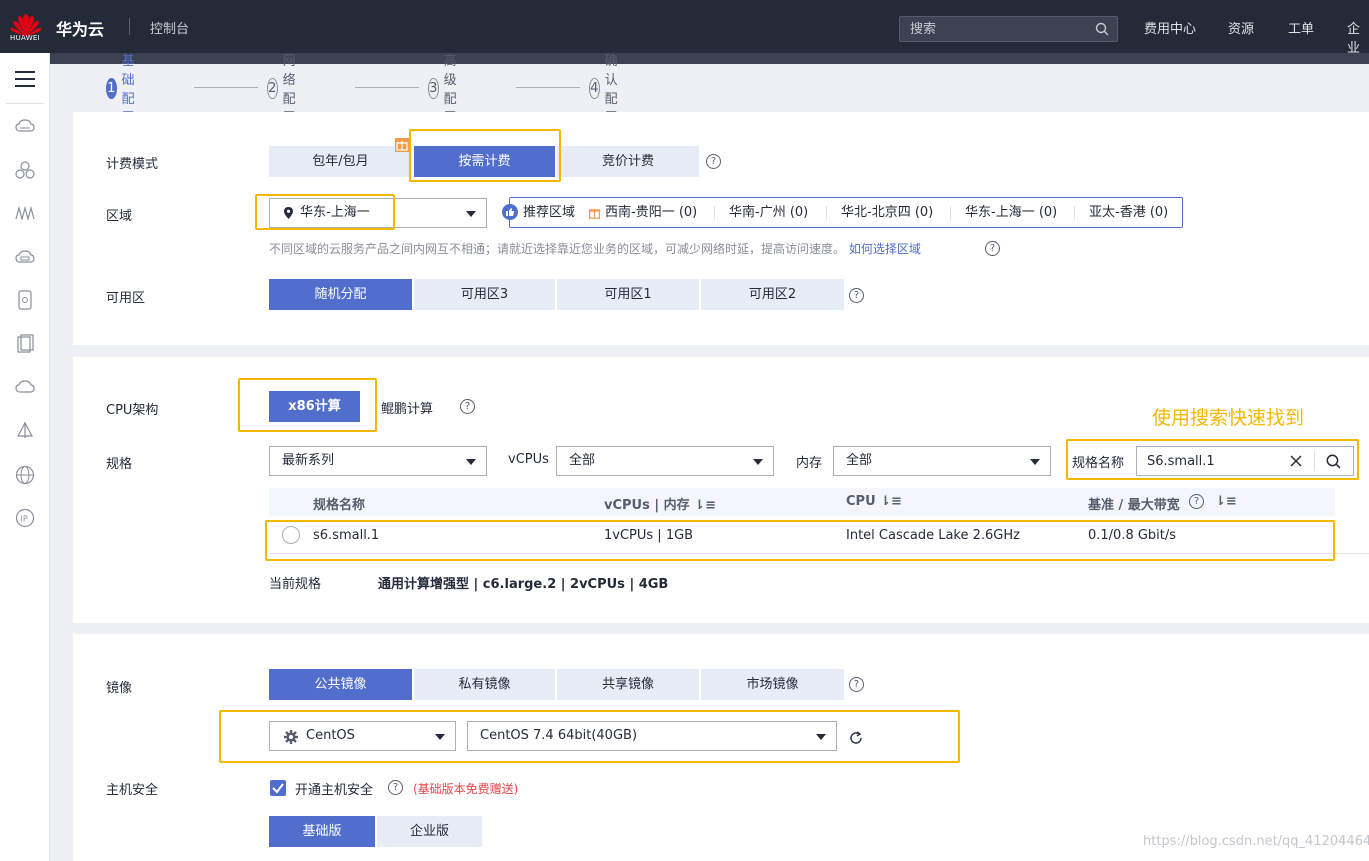 The height and width of the screenshot is (861, 1369). What do you see at coordinates (1358, 37) in the screenshot?
I see `nav-enterprise: 企业` at bounding box center [1358, 37].